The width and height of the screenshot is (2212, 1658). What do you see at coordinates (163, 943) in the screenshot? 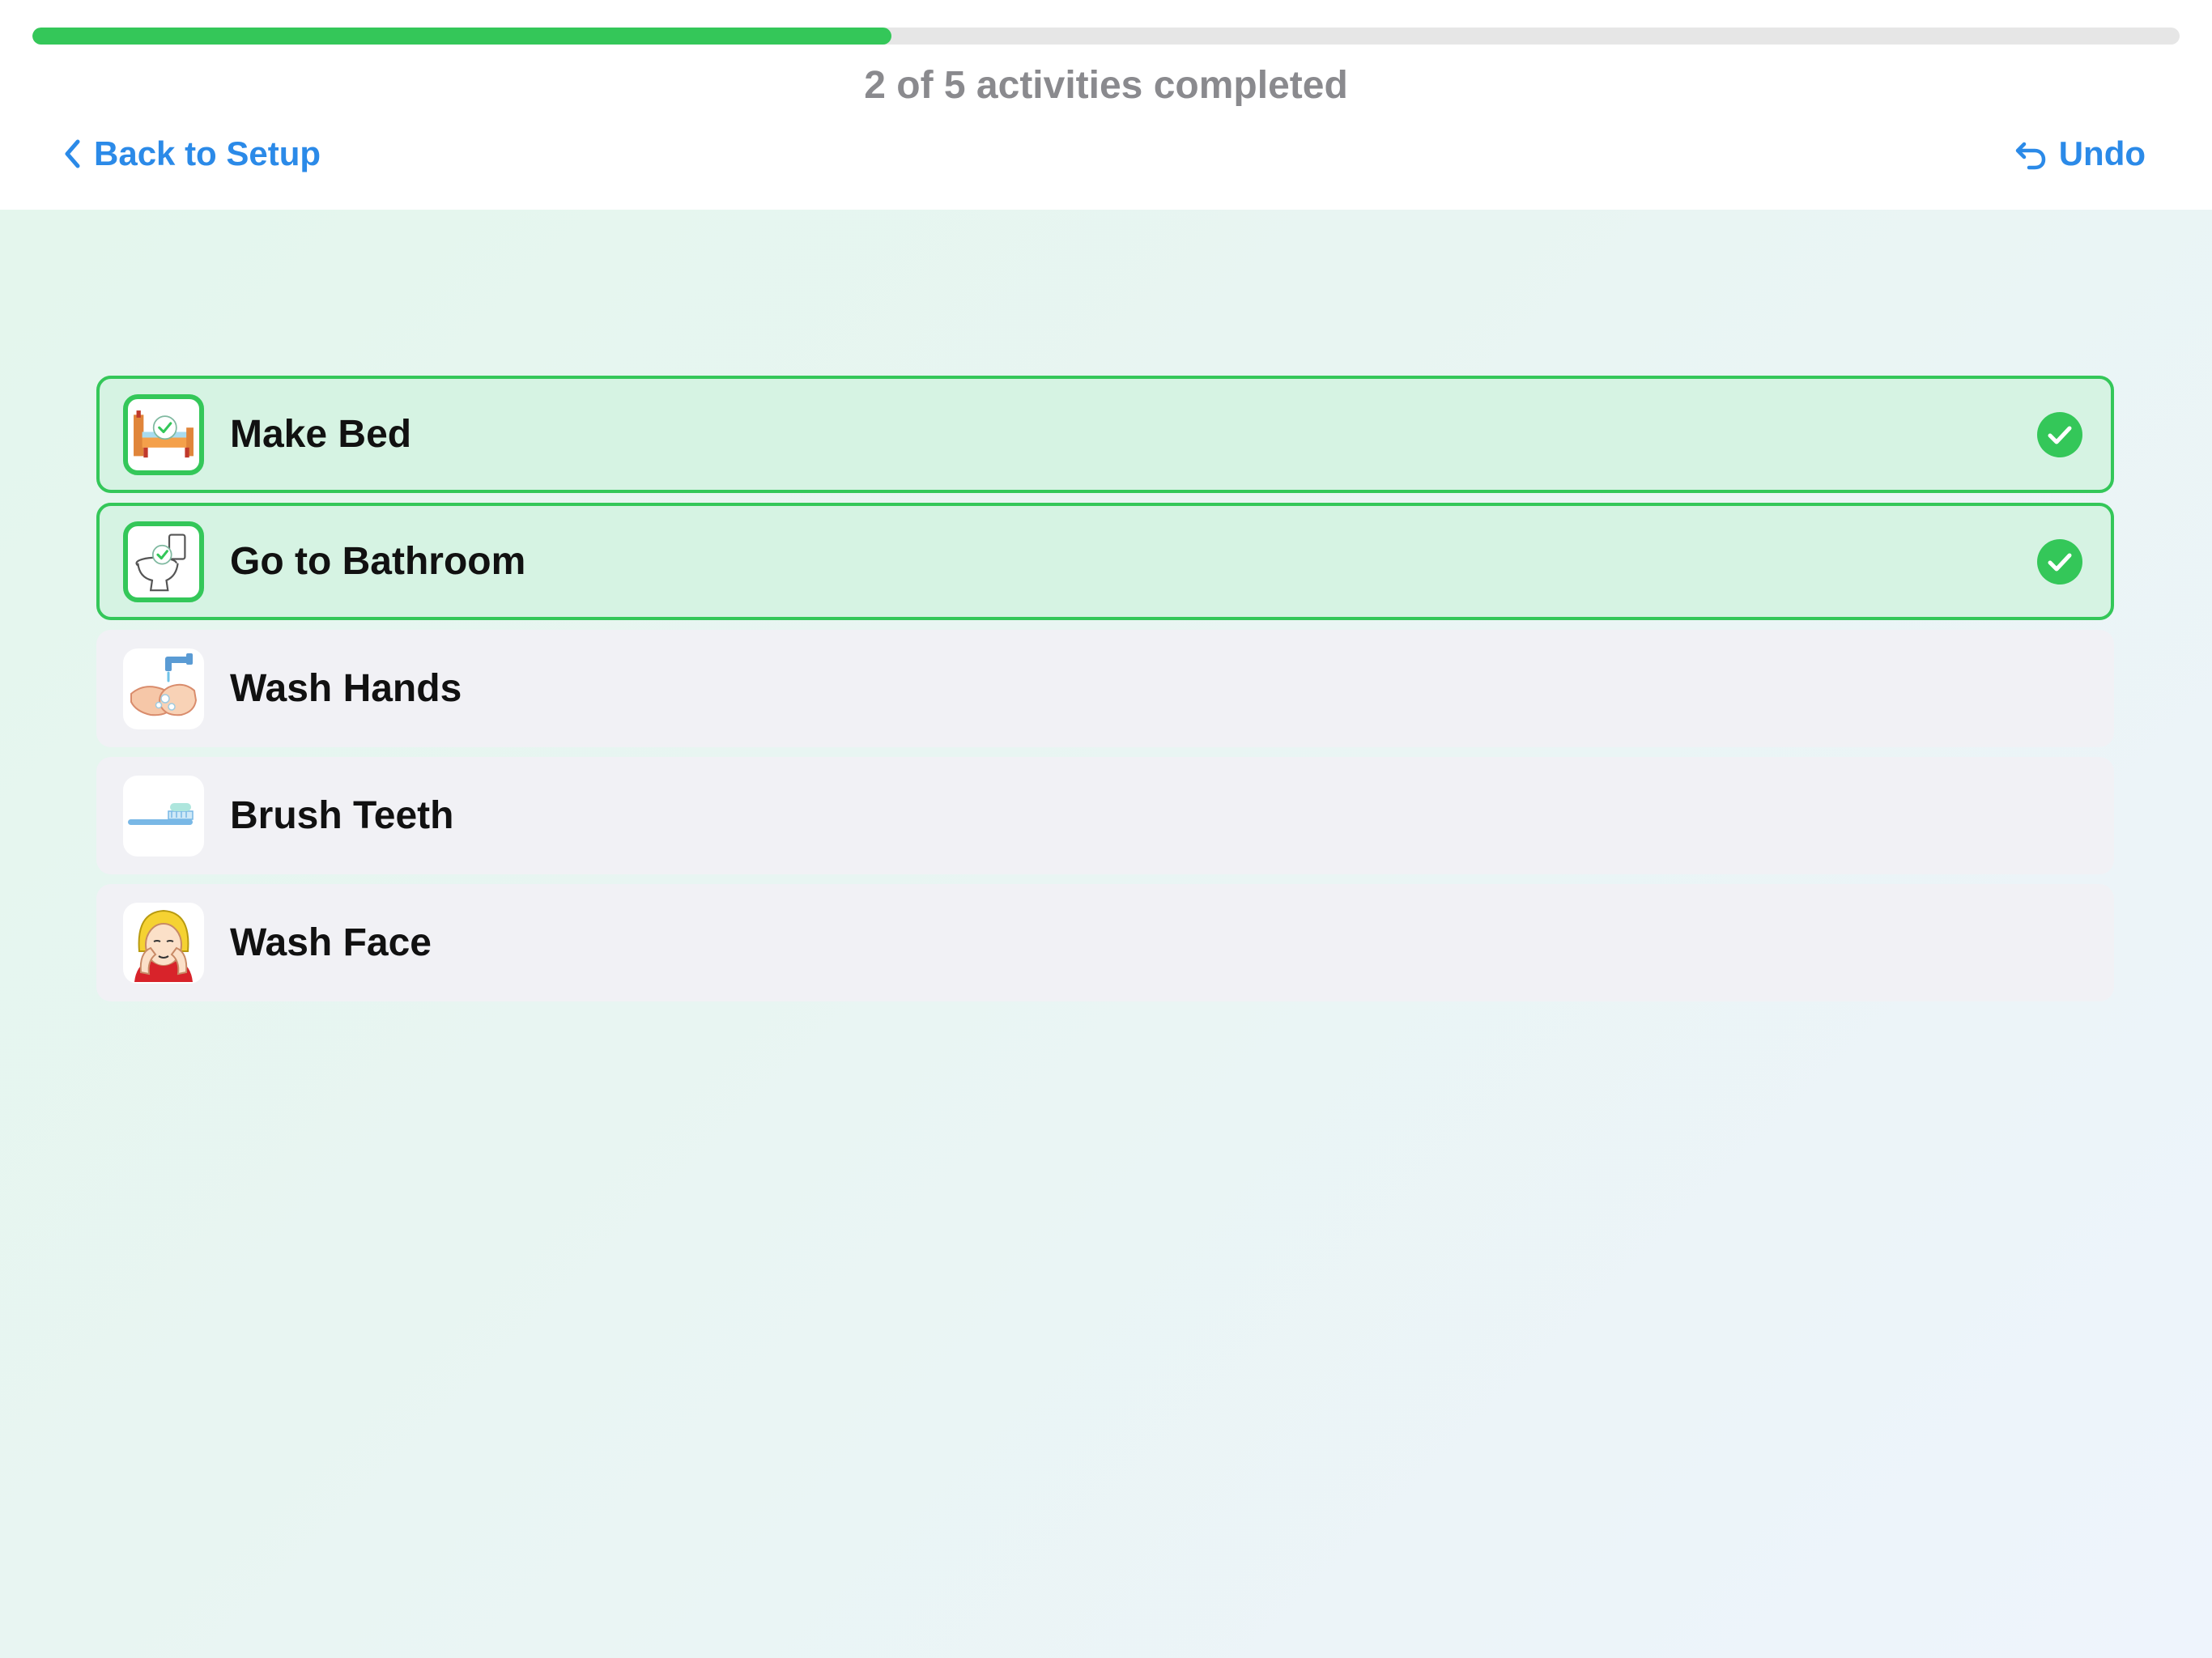
I see `washing-face-icon` at bounding box center [163, 943].